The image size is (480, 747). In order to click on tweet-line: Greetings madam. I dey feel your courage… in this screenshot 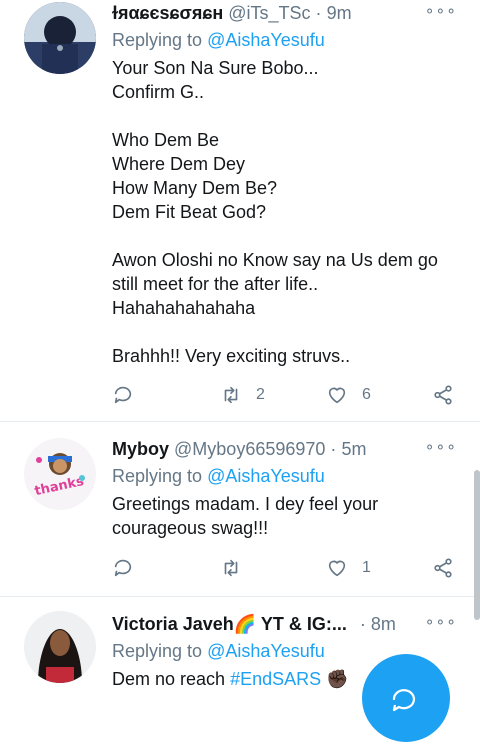, I will do `click(245, 516)`.